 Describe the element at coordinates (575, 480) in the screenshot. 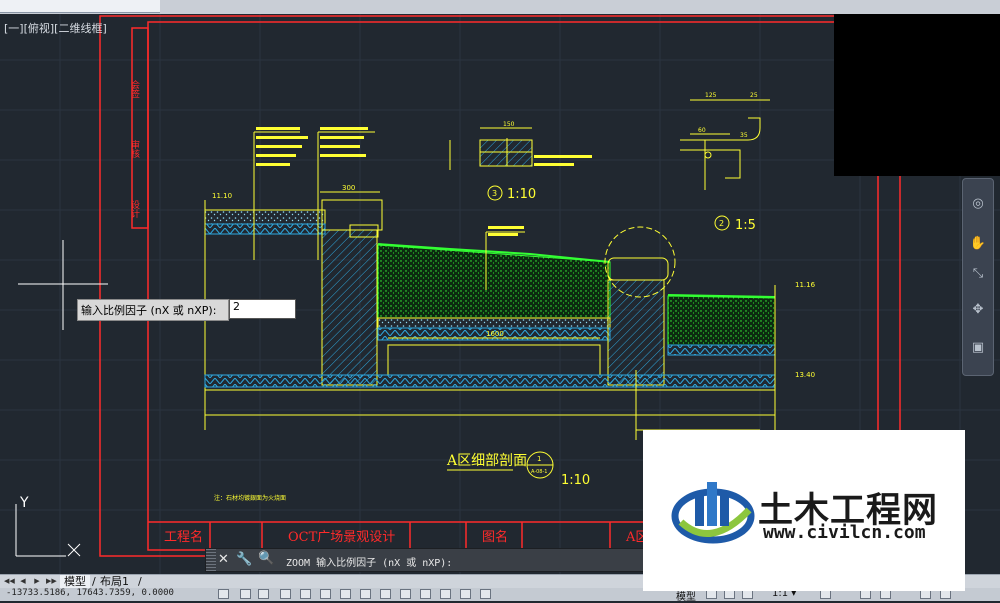

I see `section-scale: 1:10` at that location.